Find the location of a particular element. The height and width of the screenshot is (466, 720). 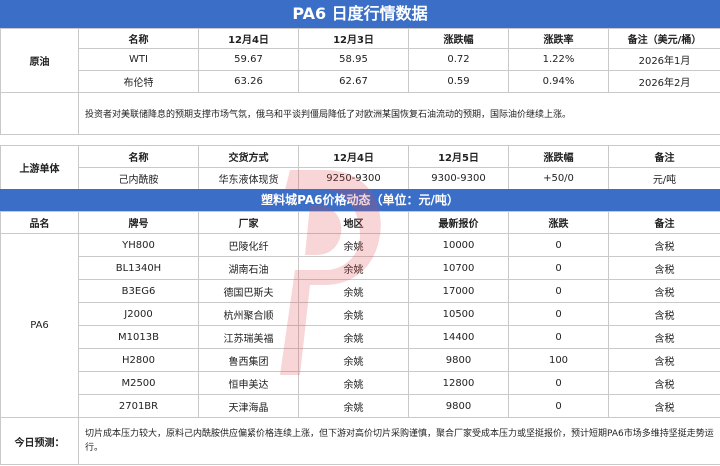

crude-note-spacer is located at coordinates (39, 113).